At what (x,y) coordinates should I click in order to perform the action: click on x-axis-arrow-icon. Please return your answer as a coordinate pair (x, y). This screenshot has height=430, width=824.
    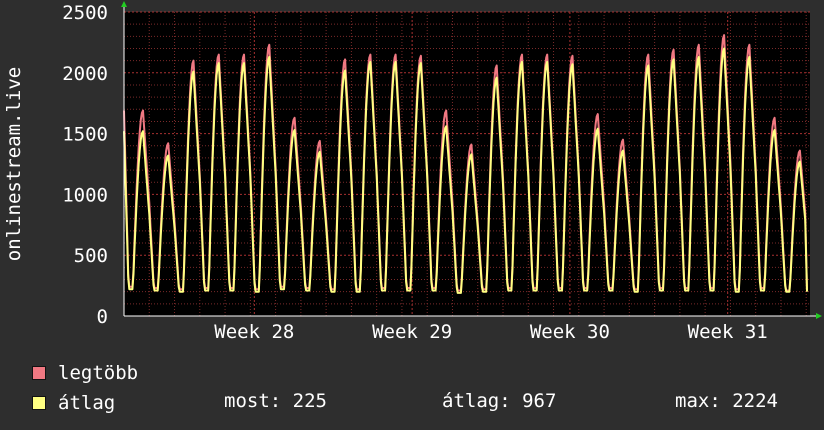
    Looking at the image, I should click on (819, 316).